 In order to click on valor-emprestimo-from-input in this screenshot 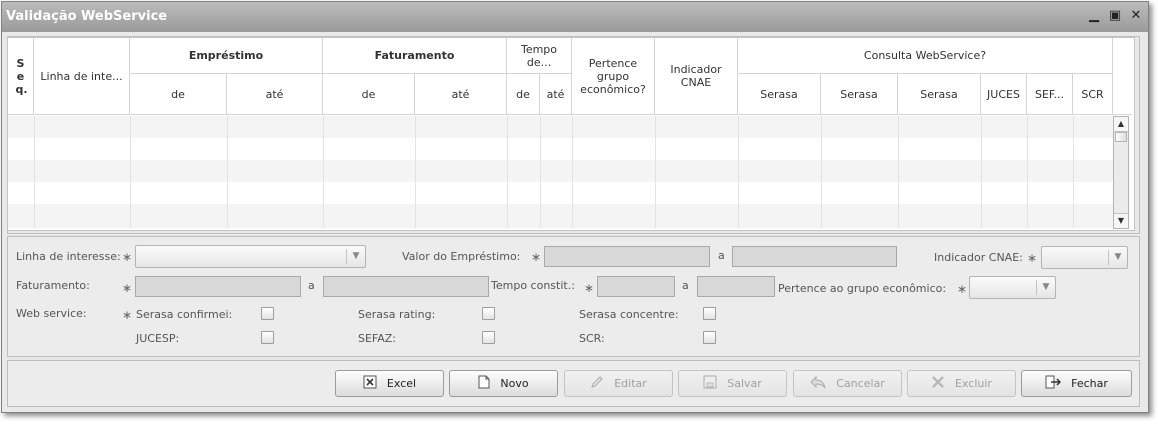, I will do `click(627, 256)`.